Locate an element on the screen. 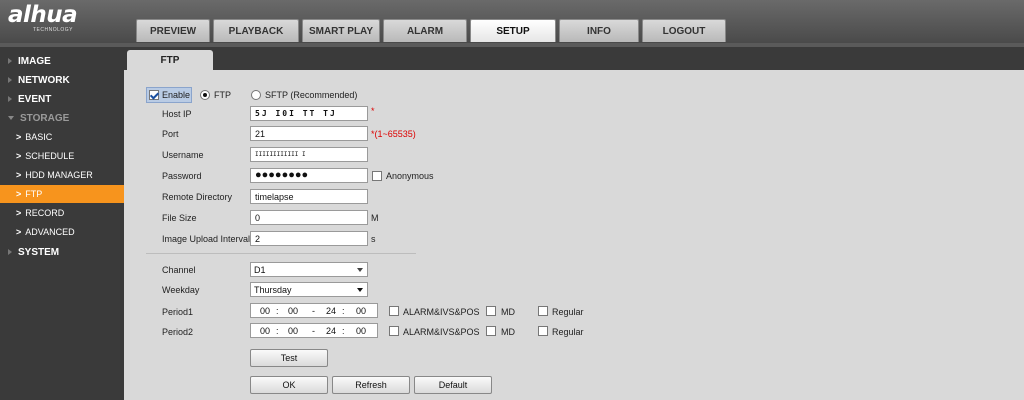  tab-alarm: ALARM is located at coordinates (425, 30).